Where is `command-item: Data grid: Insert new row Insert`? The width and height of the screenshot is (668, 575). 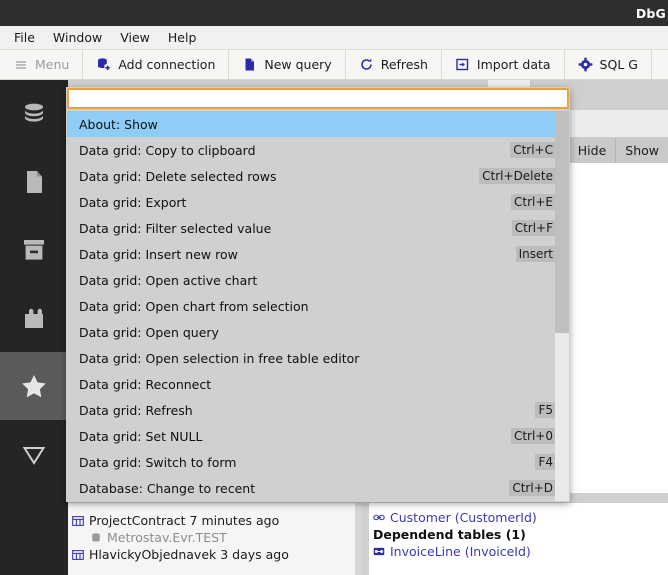
command-item: Data grid: Insert new row Insert is located at coordinates (318, 254).